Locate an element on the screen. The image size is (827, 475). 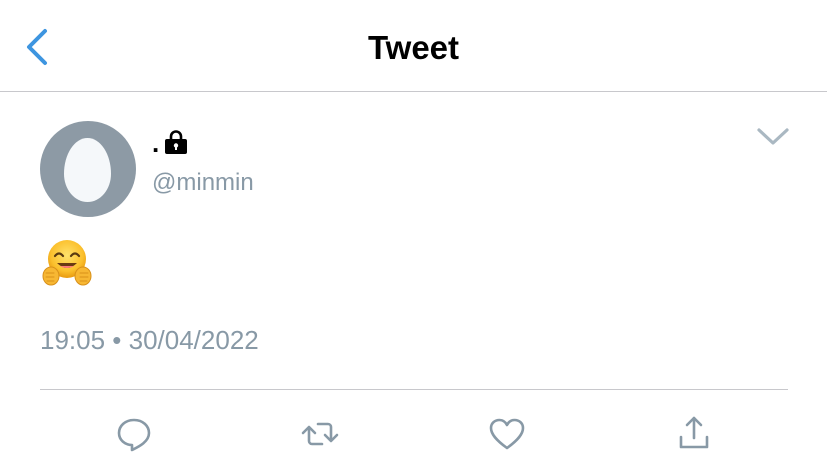
tweet-text is located at coordinates (67, 263).